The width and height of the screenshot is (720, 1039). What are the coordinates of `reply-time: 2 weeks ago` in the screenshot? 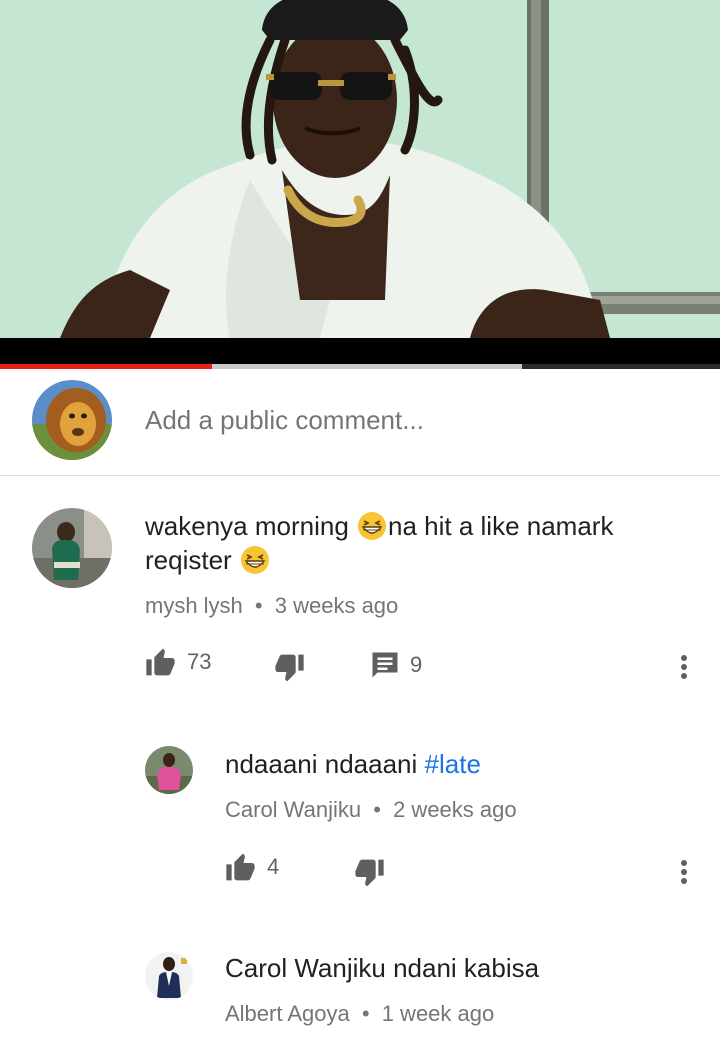 It's located at (455, 809).